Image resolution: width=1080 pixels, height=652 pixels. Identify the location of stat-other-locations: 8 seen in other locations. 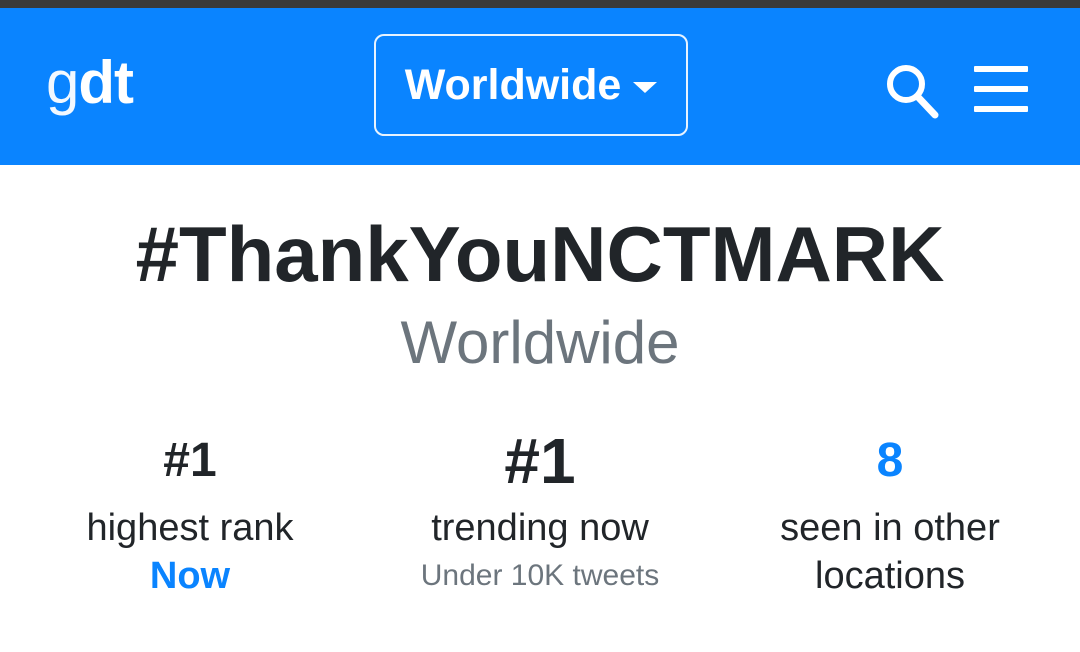
(890, 515).